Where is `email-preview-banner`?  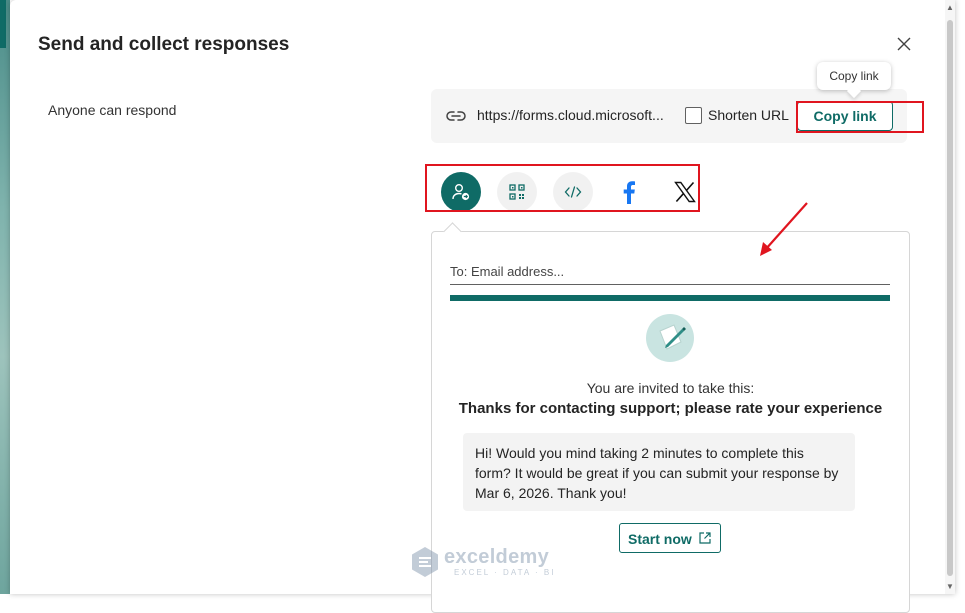 email-preview-banner is located at coordinates (670, 298).